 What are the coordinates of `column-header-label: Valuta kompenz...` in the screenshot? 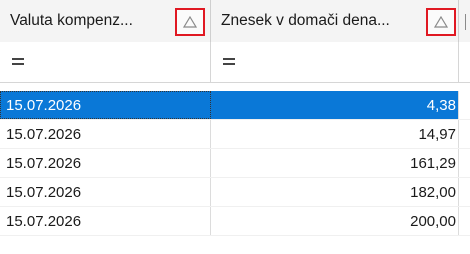 It's located at (71, 20).